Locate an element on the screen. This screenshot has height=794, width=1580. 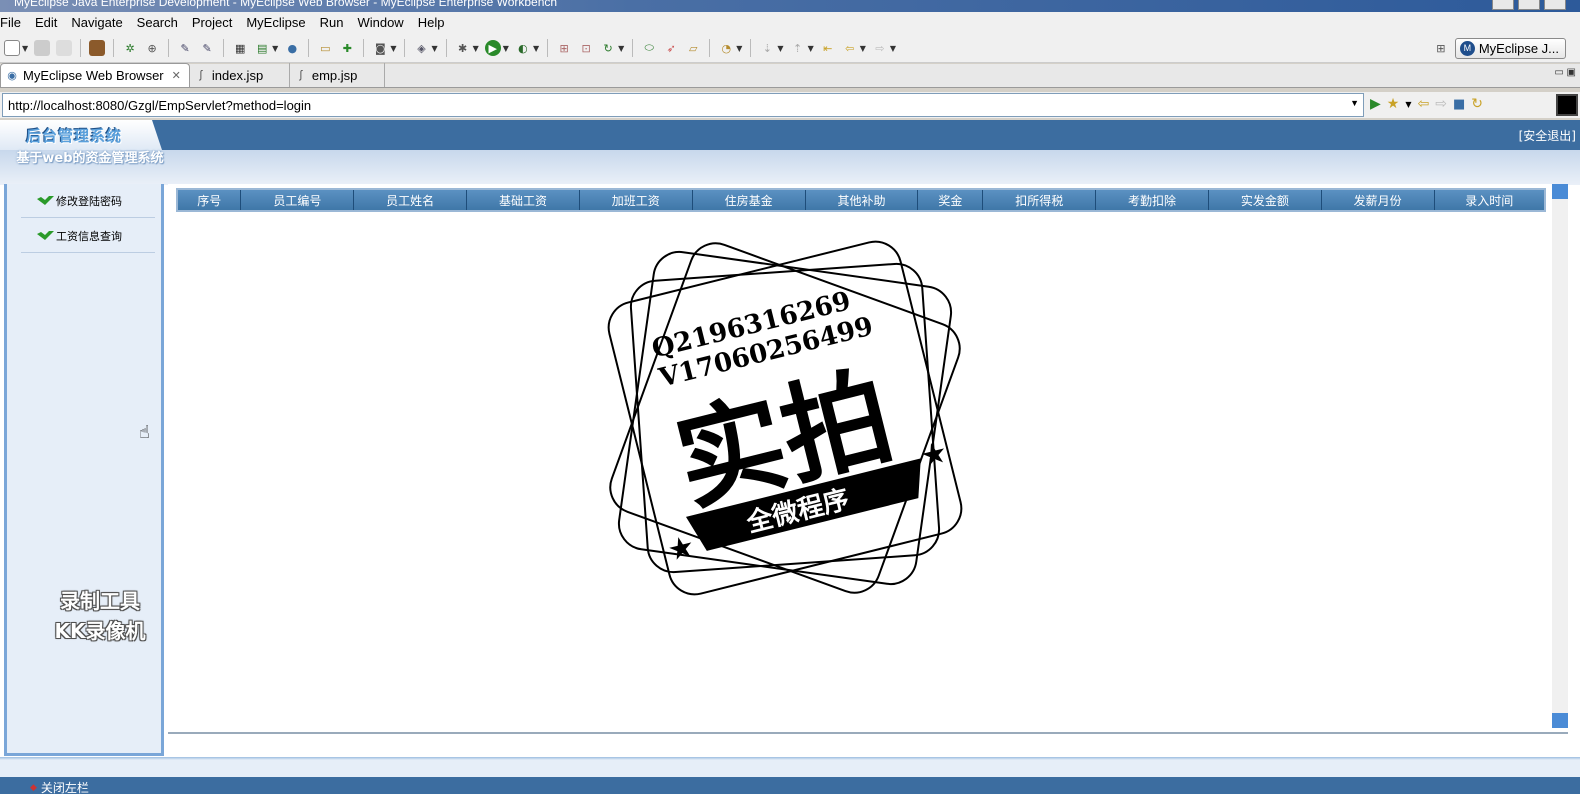
safe-exit-link: [安全退出] is located at coordinates (1547, 135).